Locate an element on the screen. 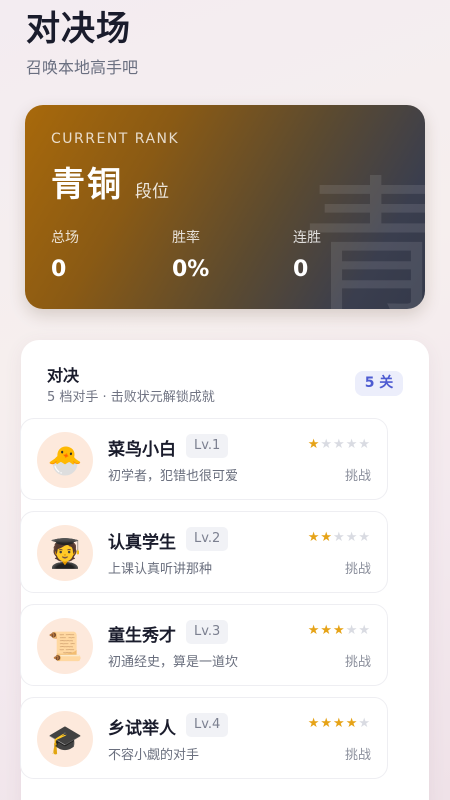  opponent-description: 上课认真听讲那种 is located at coordinates (160, 569).